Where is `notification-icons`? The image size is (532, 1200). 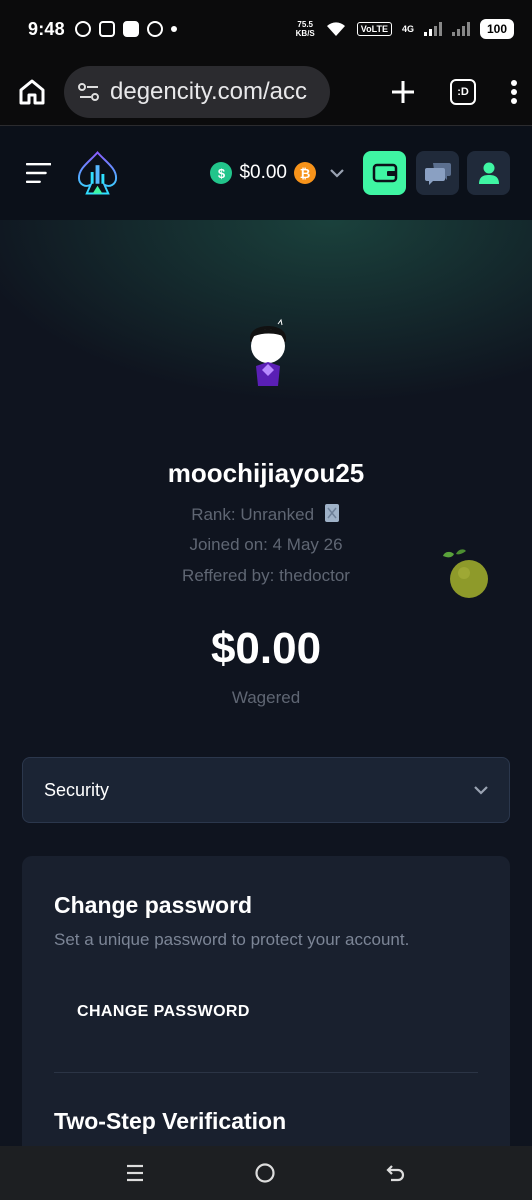
notification-icons is located at coordinates (125, 29).